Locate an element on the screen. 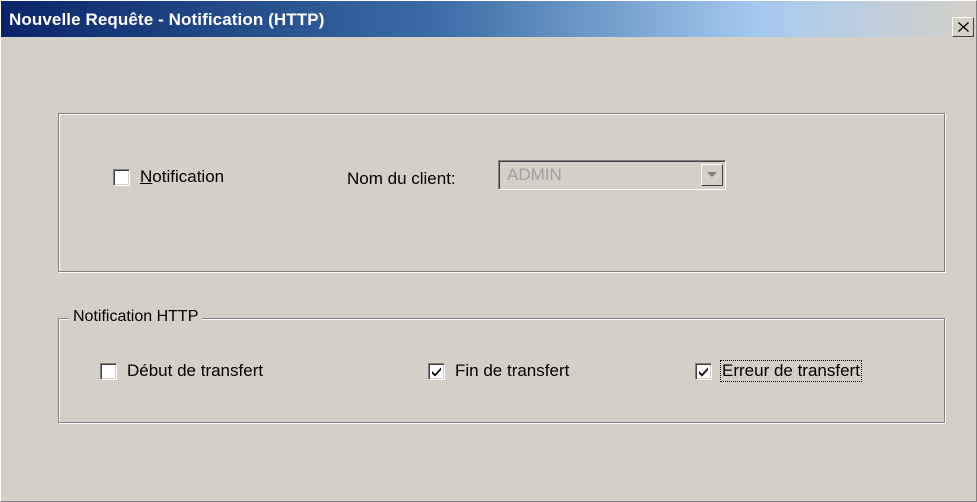 Image resolution: width=977 pixels, height=502 pixels. transfer-start-checkbox-row: Début de transfert is located at coordinates (181, 371).